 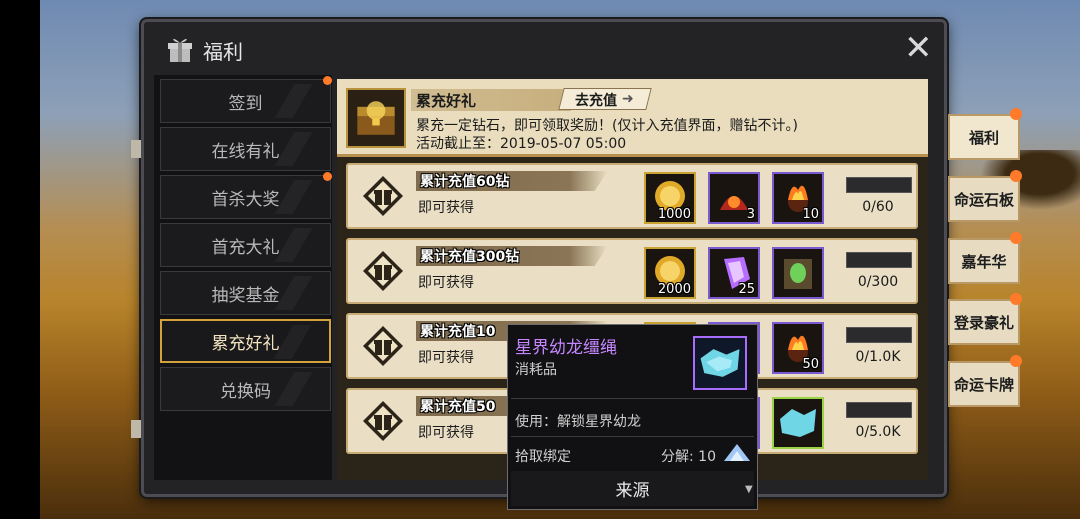 I want to click on side-tab-3: 登录豪礼, so click(x=984, y=322).